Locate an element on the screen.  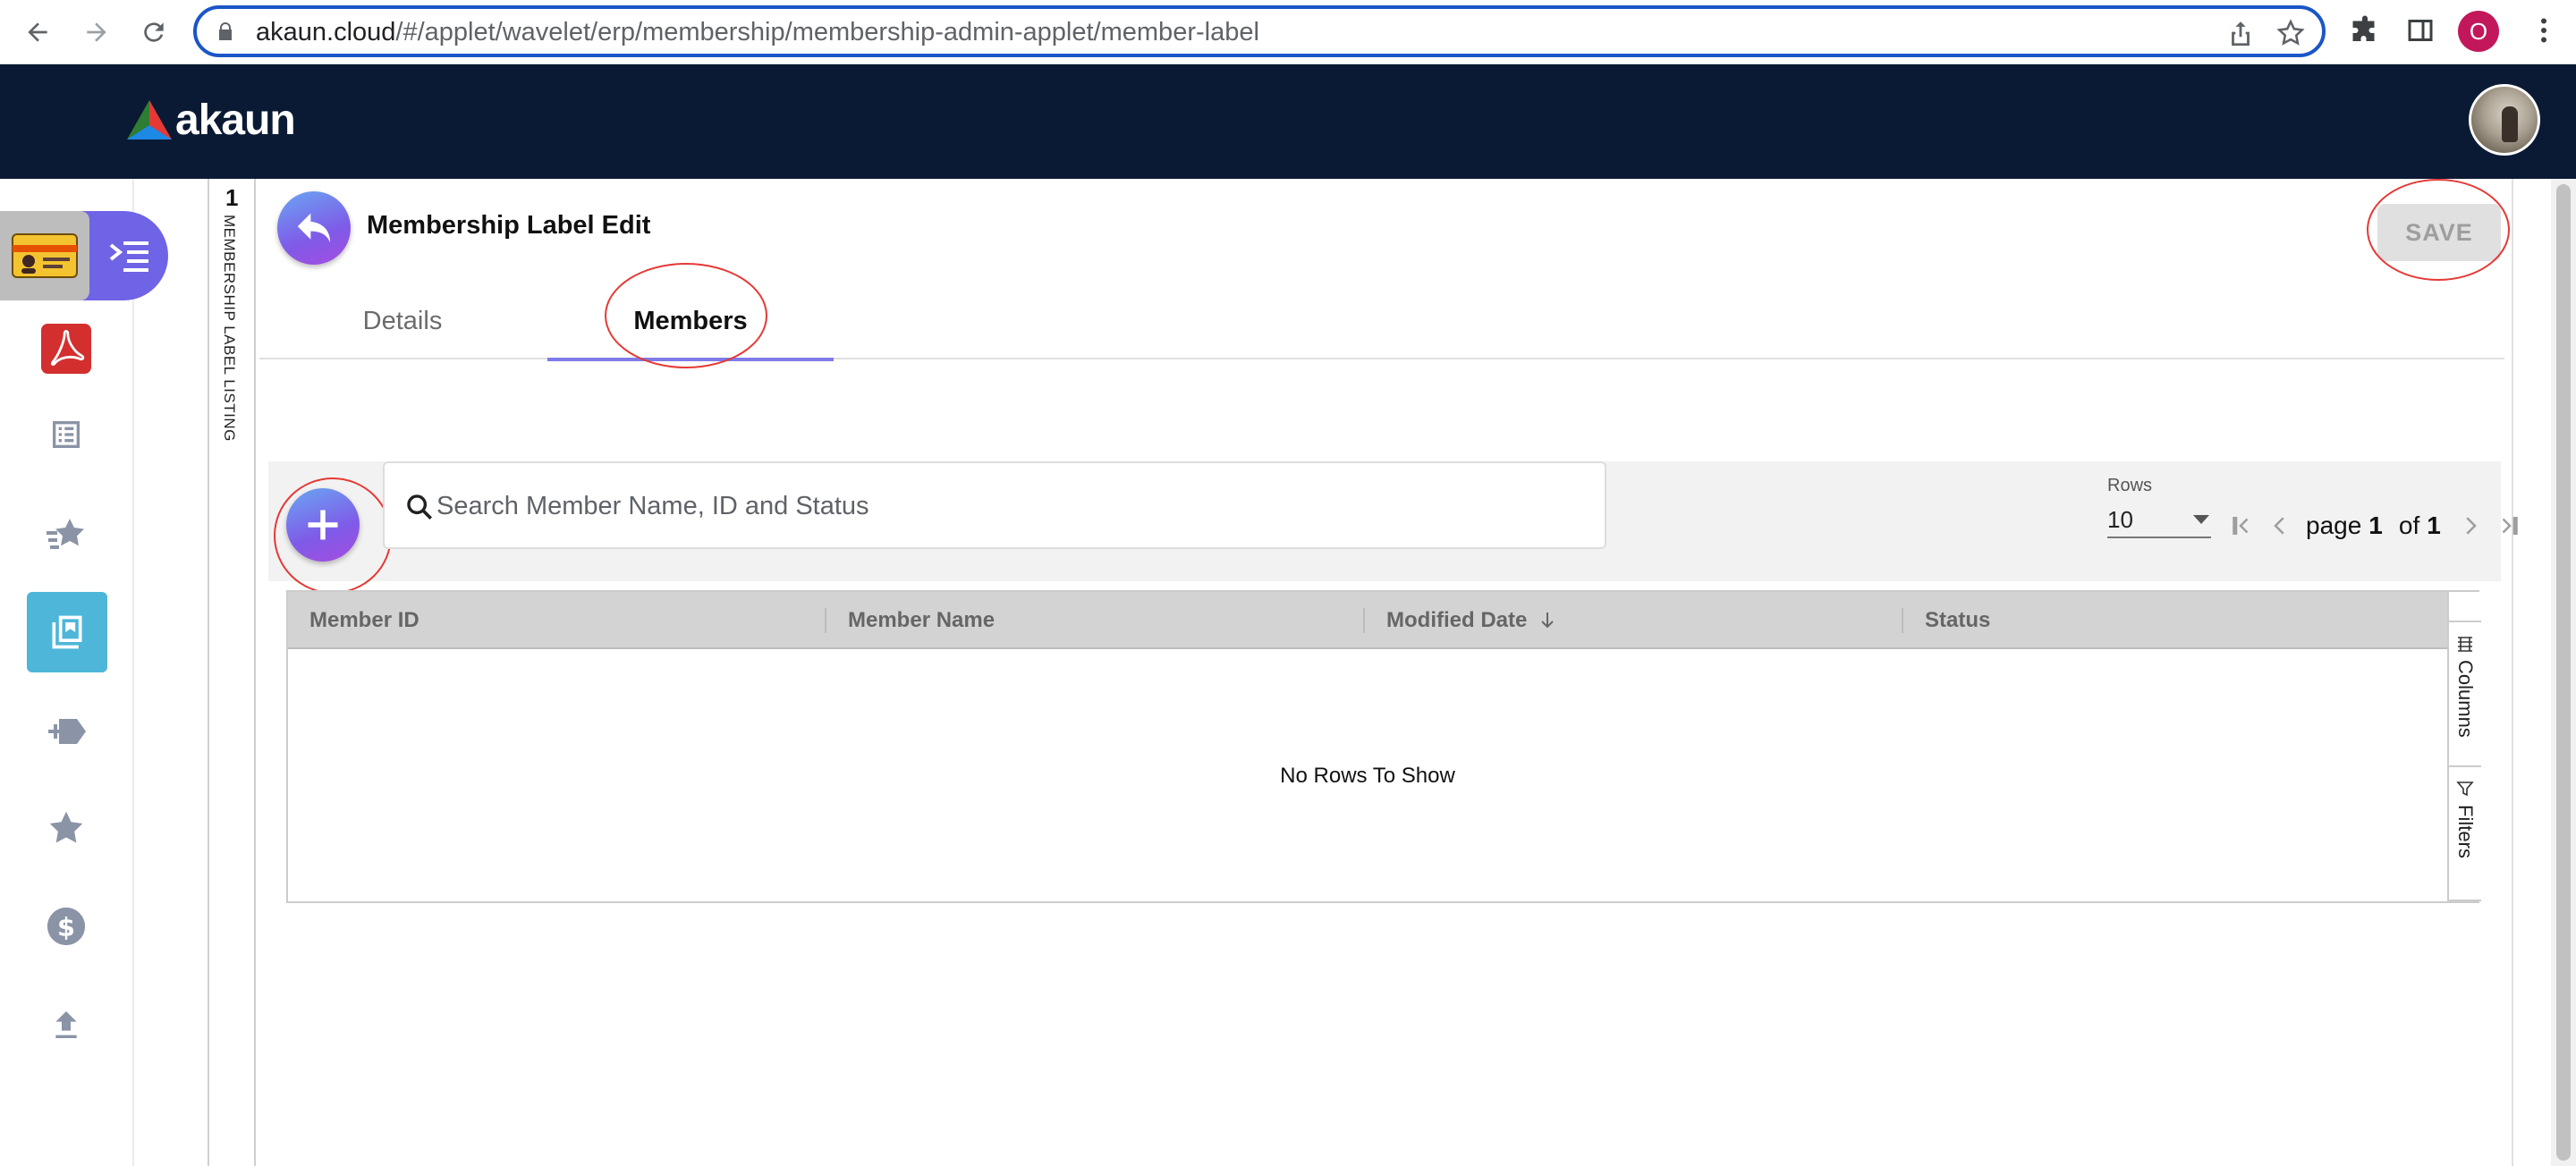
sort-descending-icon is located at coordinates (1548, 621).